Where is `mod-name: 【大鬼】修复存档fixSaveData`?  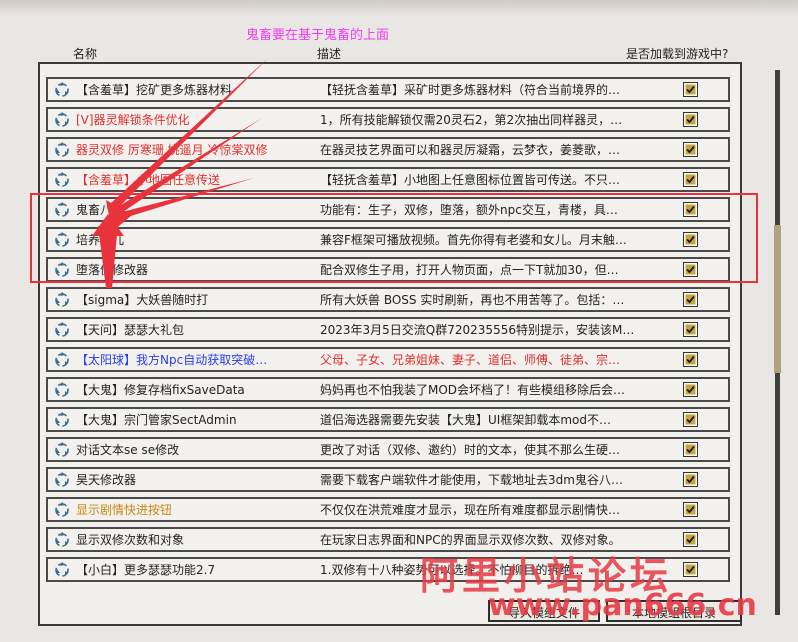 mod-name: 【大鬼】修复存档fixSaveData is located at coordinates (160, 390).